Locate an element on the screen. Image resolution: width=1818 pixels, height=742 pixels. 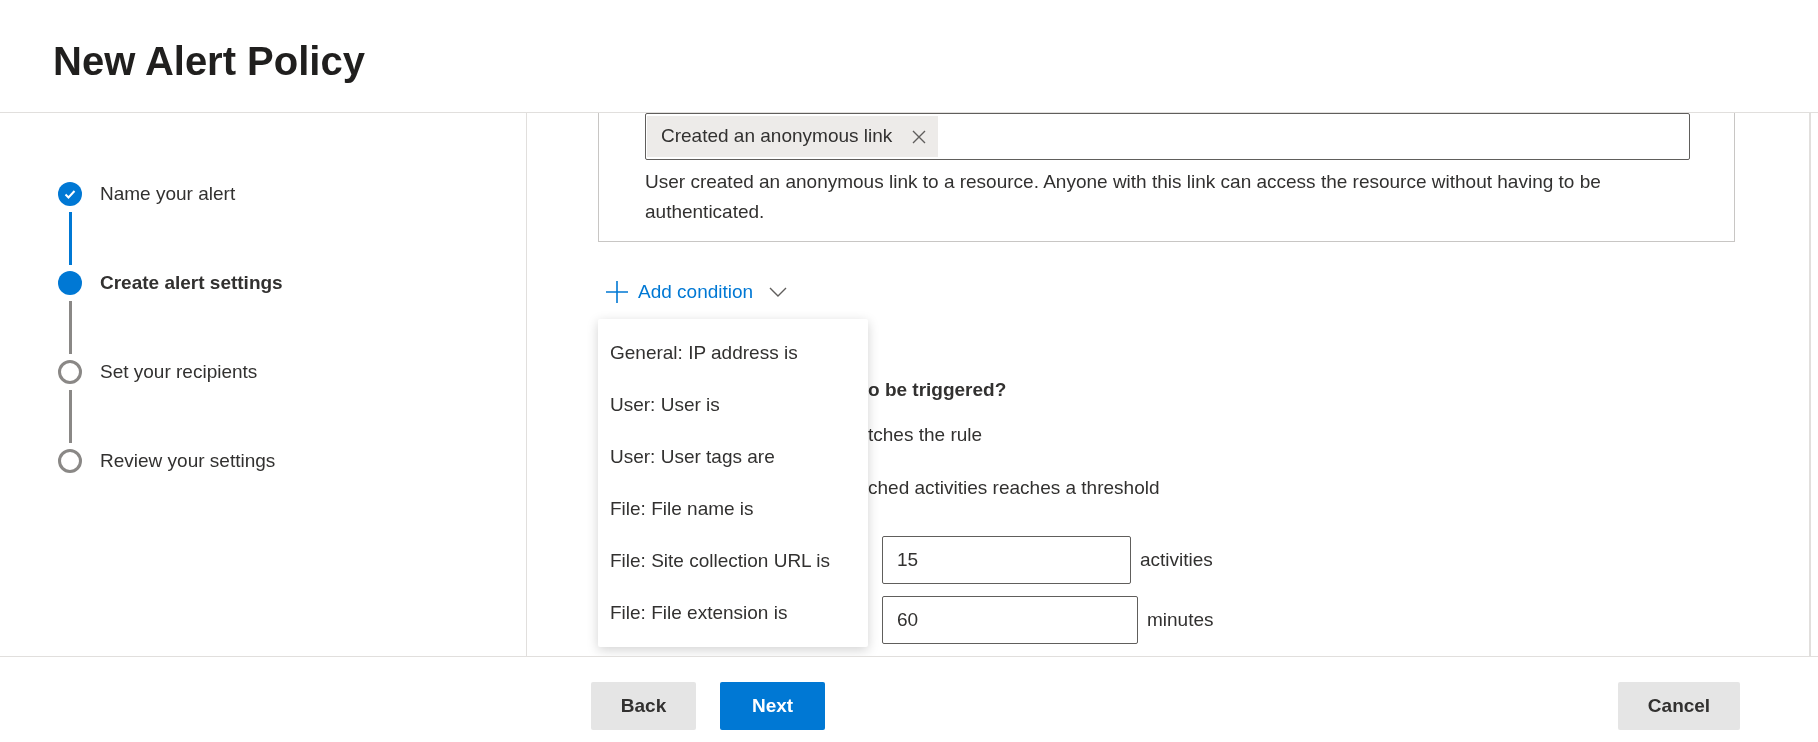
back-button: Back is located at coordinates (643, 706).